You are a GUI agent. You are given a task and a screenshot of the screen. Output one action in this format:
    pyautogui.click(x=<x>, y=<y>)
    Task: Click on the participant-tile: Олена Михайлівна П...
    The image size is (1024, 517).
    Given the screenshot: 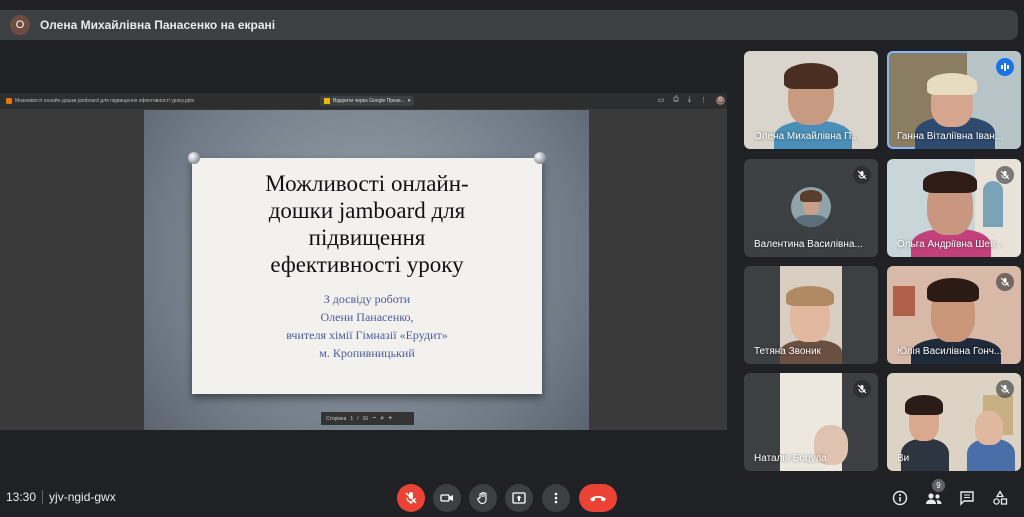 What is the action you would take?
    pyautogui.click(x=811, y=100)
    